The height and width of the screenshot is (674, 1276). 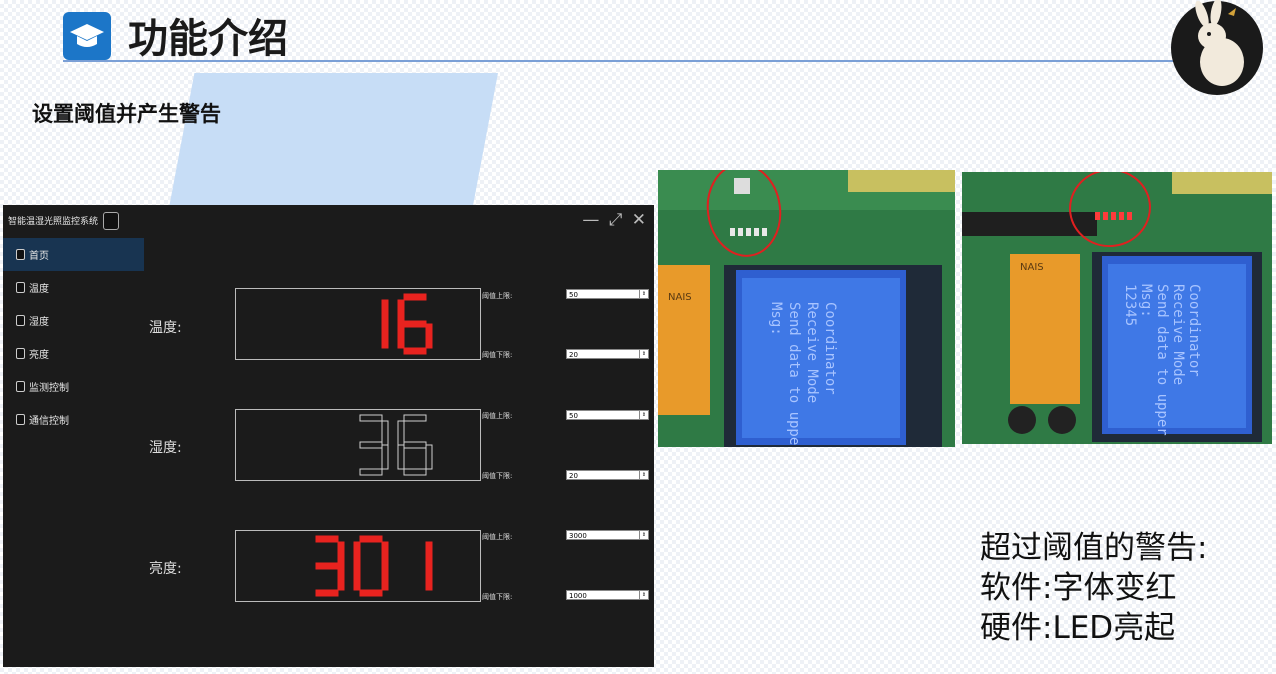 What do you see at coordinates (49, 421) in the screenshot?
I see `sidebar-item-label: 通信控制` at bounding box center [49, 421].